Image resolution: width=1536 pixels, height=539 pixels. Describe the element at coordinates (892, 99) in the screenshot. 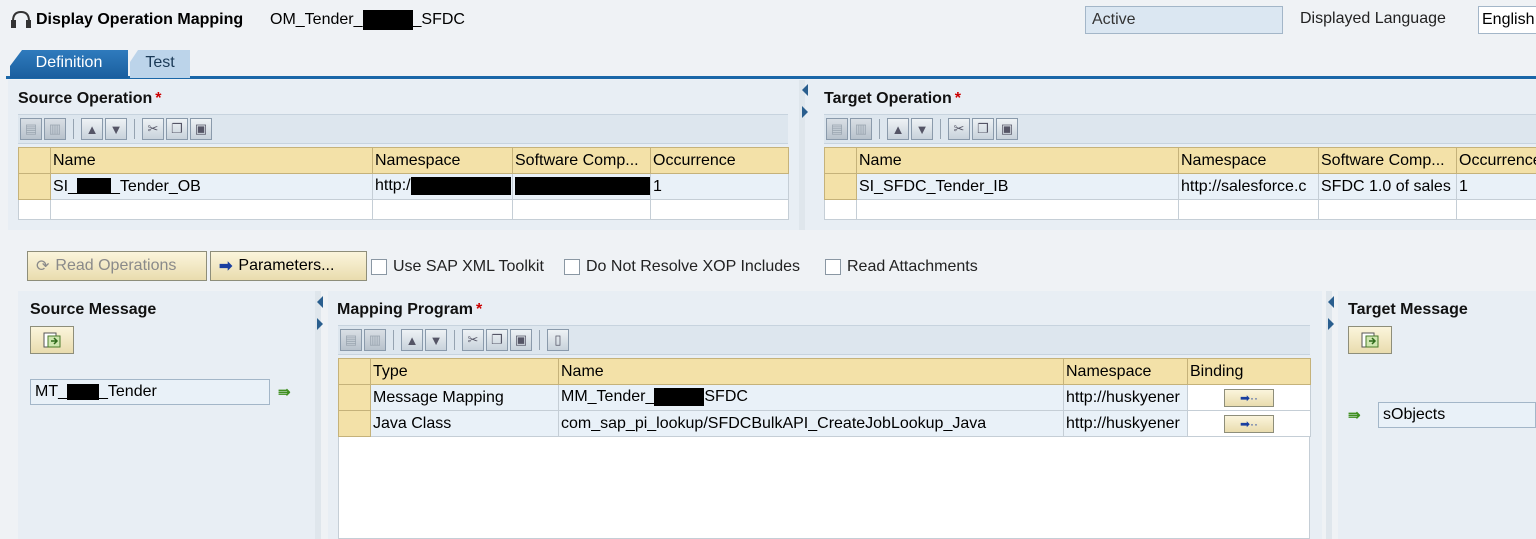

I see `target-operation-title: Target Operation *` at that location.